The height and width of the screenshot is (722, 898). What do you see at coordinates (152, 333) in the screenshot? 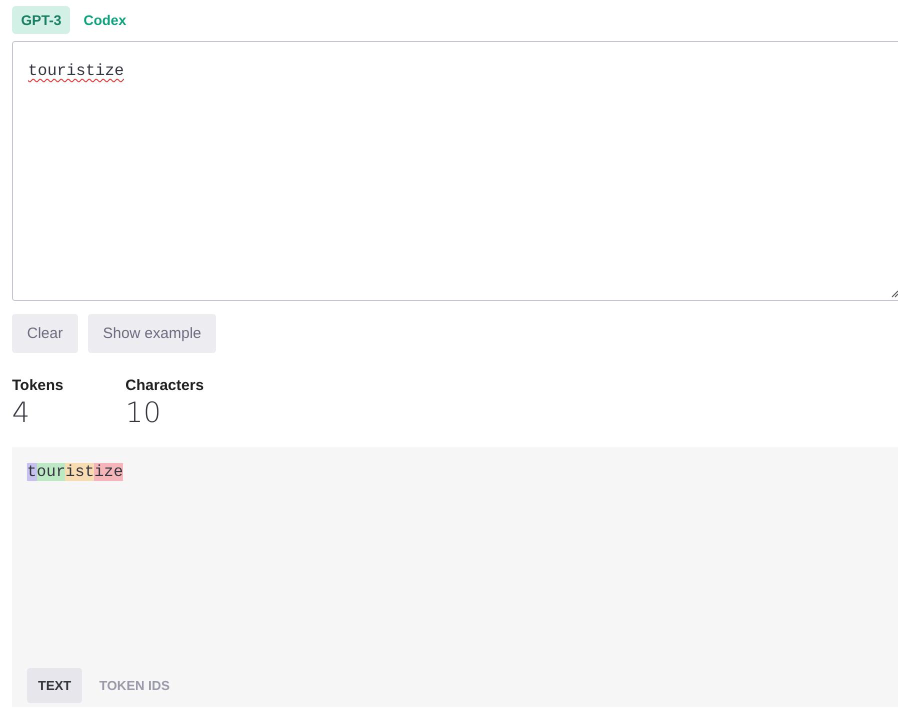
I see `action-button: Show example` at bounding box center [152, 333].